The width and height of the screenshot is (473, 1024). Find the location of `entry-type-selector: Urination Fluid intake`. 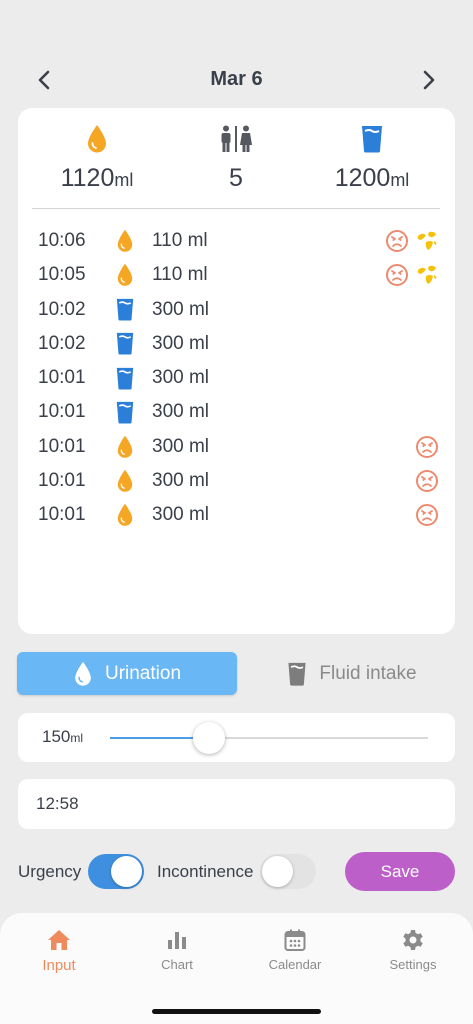

entry-type-selector: Urination Fluid intake is located at coordinates (237, 674).